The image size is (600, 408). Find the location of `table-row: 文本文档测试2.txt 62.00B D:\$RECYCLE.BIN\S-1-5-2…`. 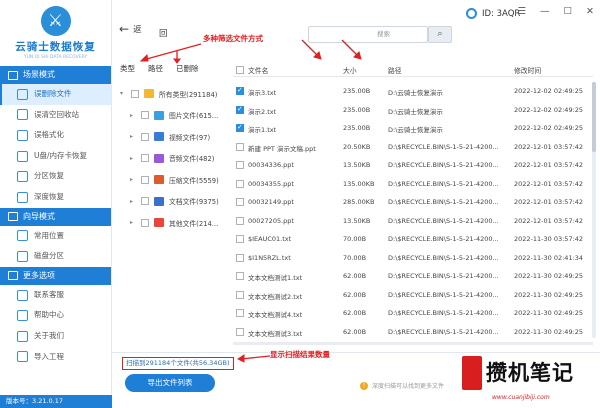

table-row: 文本文档测试2.txt 62.00B D:\$RECYCLE.BIN\S-1-5-2… is located at coordinates (413, 295).